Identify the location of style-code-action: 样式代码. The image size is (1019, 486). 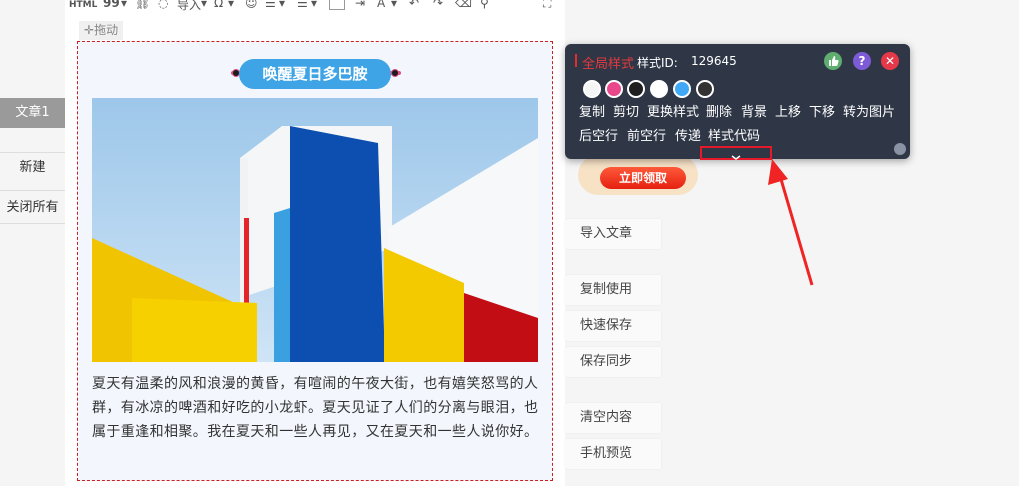
(734, 137).